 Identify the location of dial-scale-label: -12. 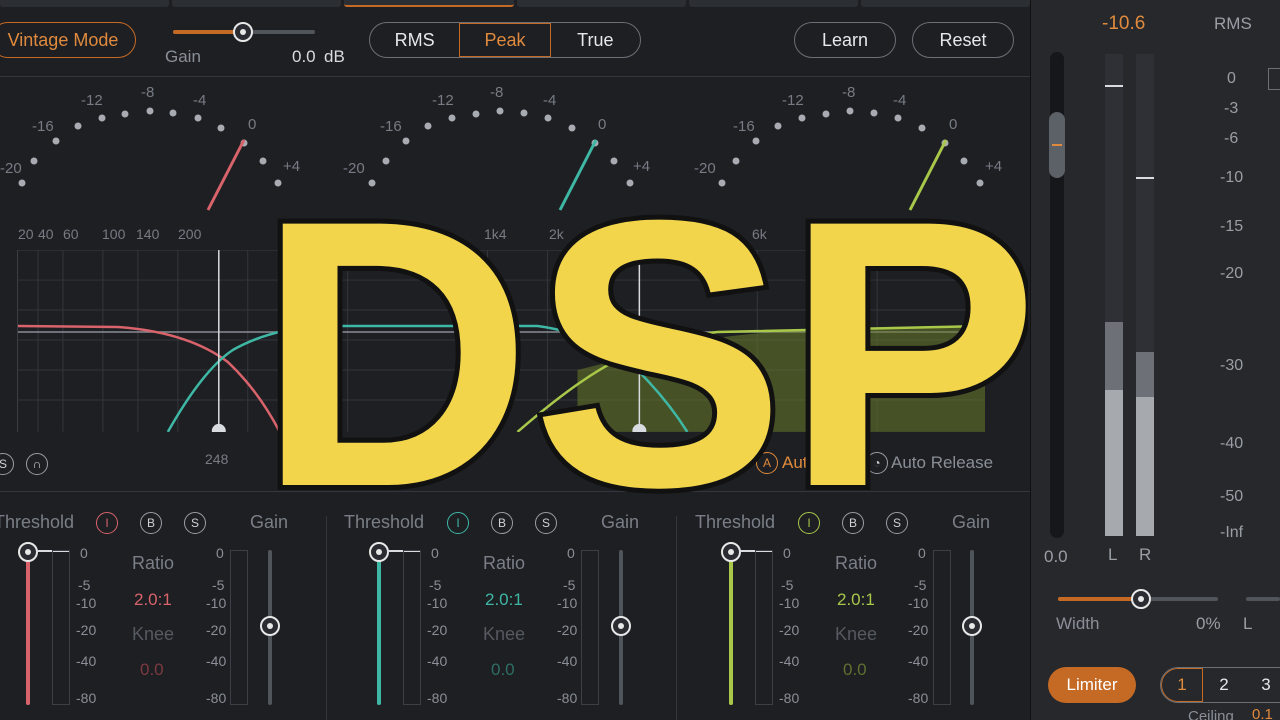
(443, 100).